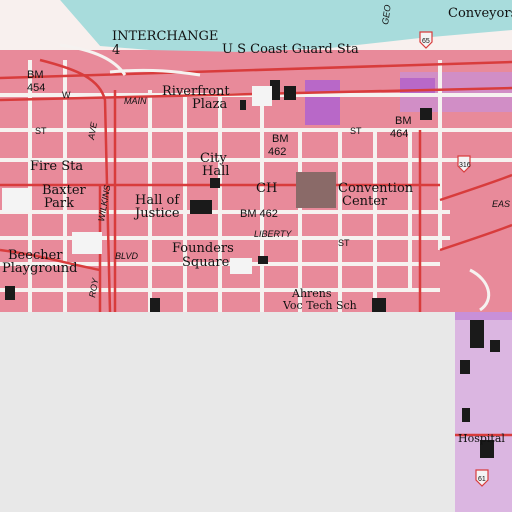  What do you see at coordinates (87, 243) in the screenshot?
I see `school-block` at bounding box center [87, 243].